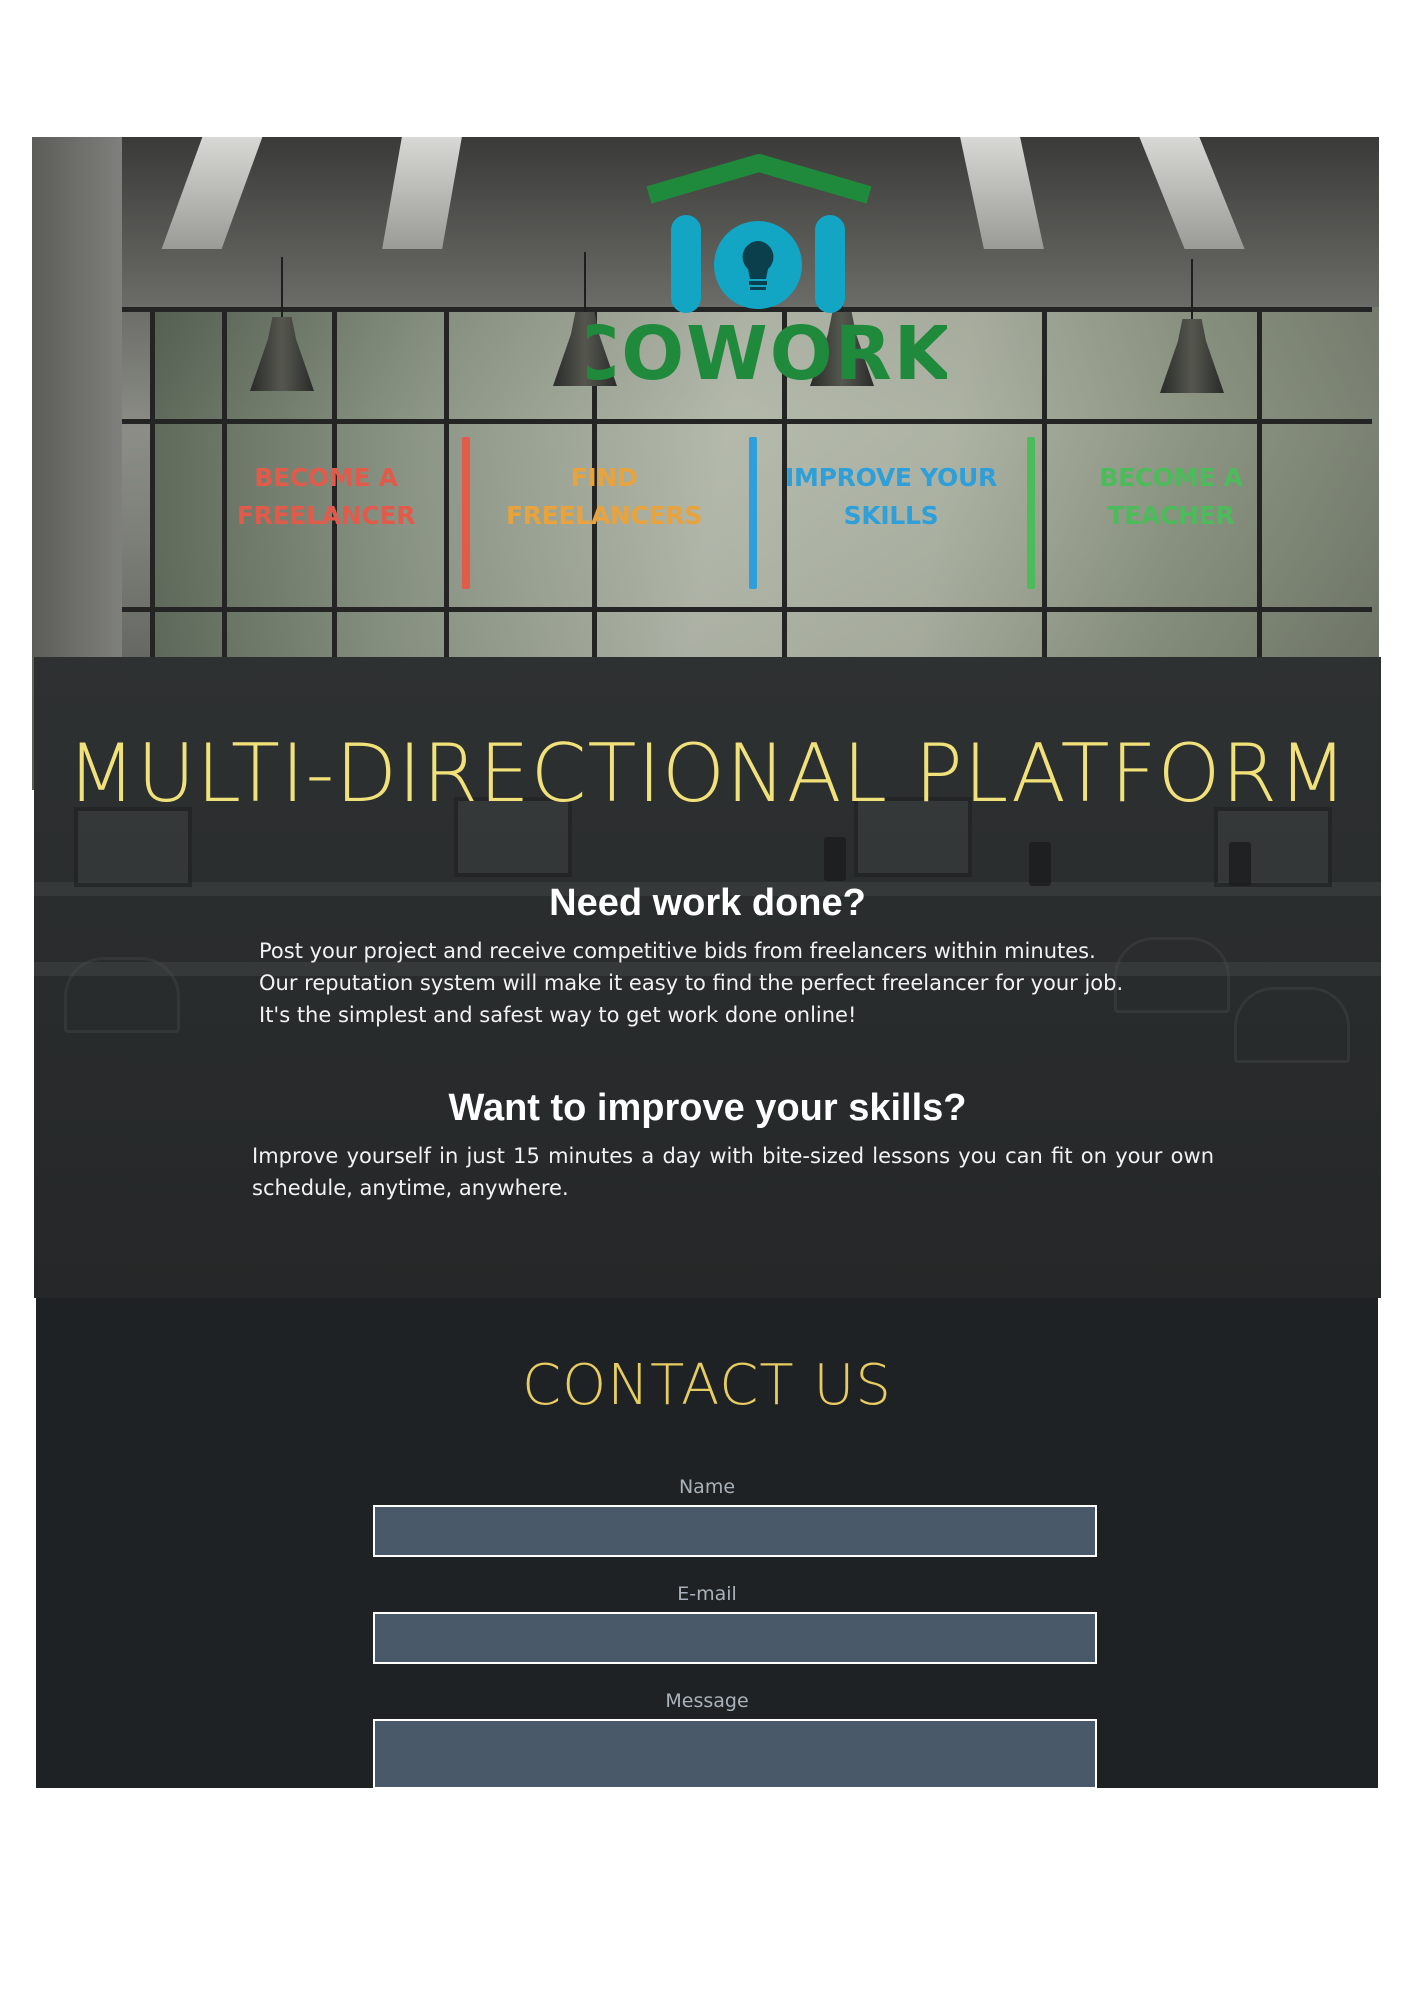  What do you see at coordinates (891, 497) in the screenshot?
I see `nav-improve-skills: IMPROVE YOUR SKILLS` at bounding box center [891, 497].